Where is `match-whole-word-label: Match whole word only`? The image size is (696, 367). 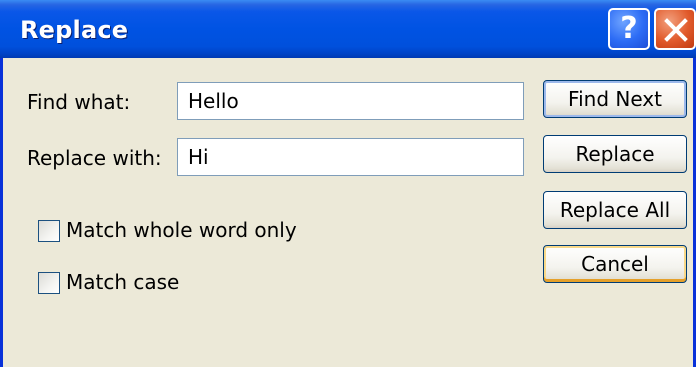 match-whole-word-label: Match whole word only is located at coordinates (181, 230).